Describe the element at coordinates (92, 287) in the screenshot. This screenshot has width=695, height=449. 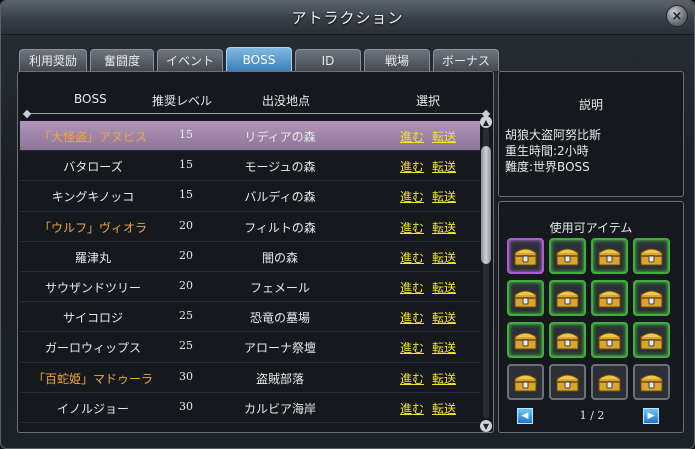
I see `boss-name: サウザンドツリー` at that location.